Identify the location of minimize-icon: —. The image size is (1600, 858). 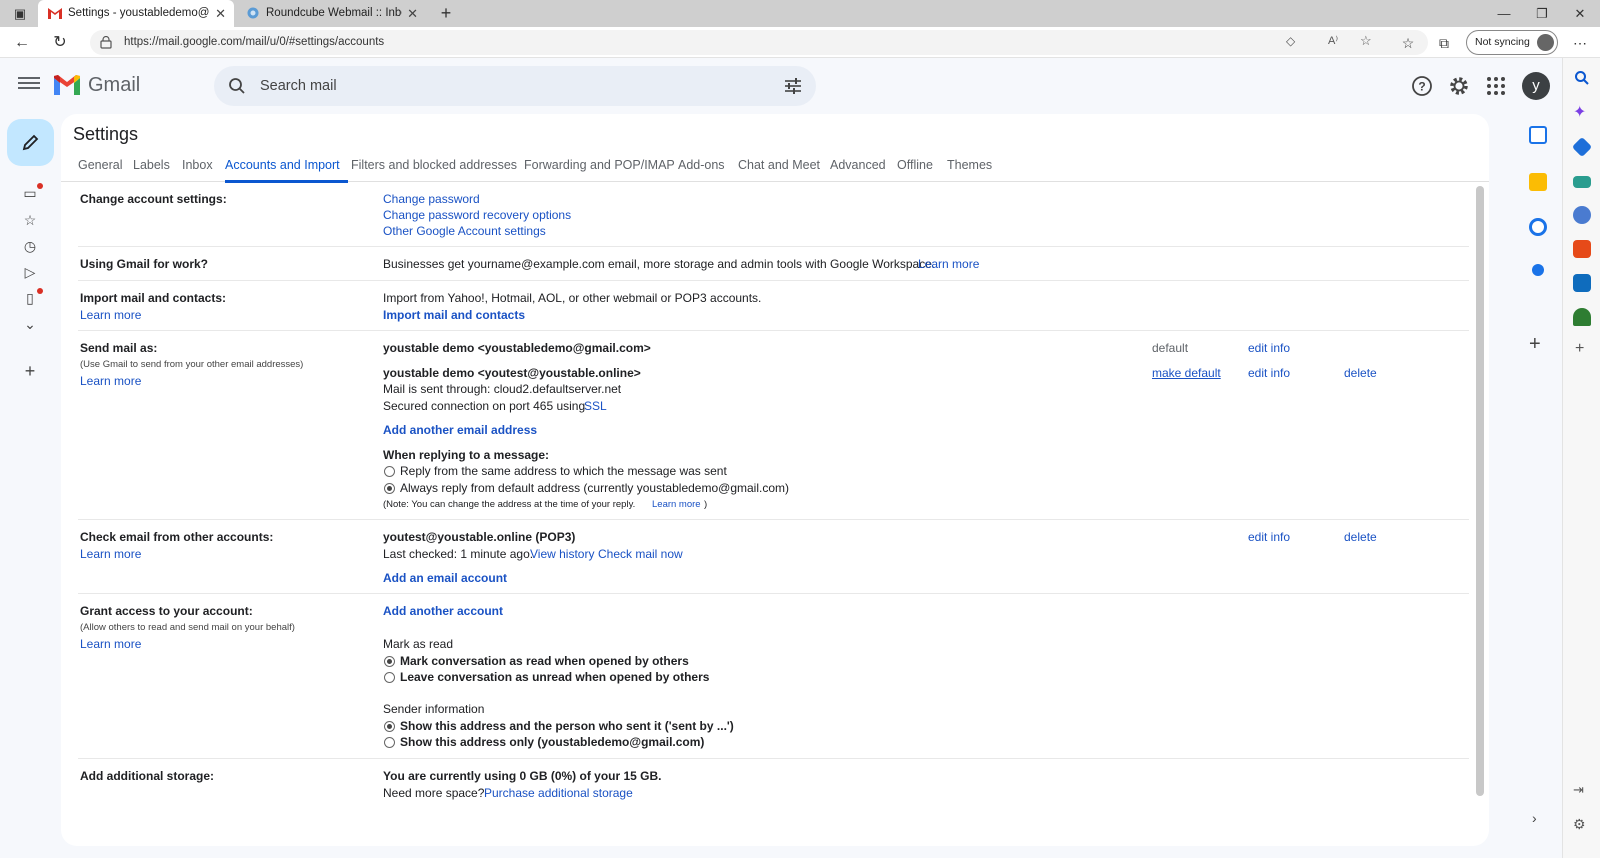
(1504, 13).